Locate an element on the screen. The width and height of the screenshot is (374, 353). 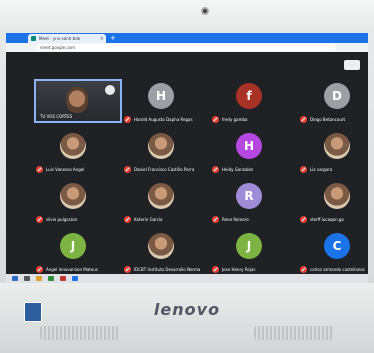
participant-tile: J Angel Innovarsion Mateus is located at coordinates (74, 251).